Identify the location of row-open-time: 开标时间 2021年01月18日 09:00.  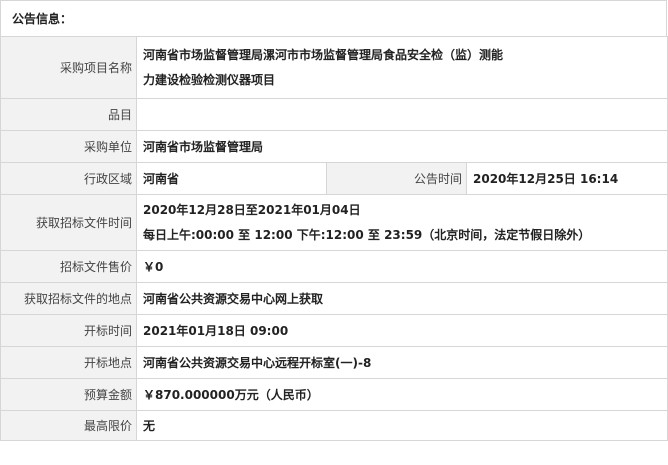
(334, 330).